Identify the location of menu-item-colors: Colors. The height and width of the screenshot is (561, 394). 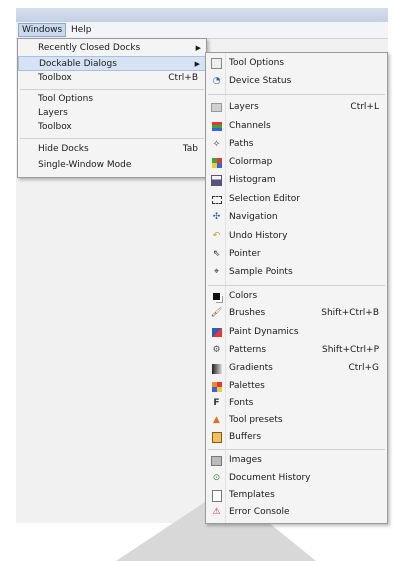
(296, 296).